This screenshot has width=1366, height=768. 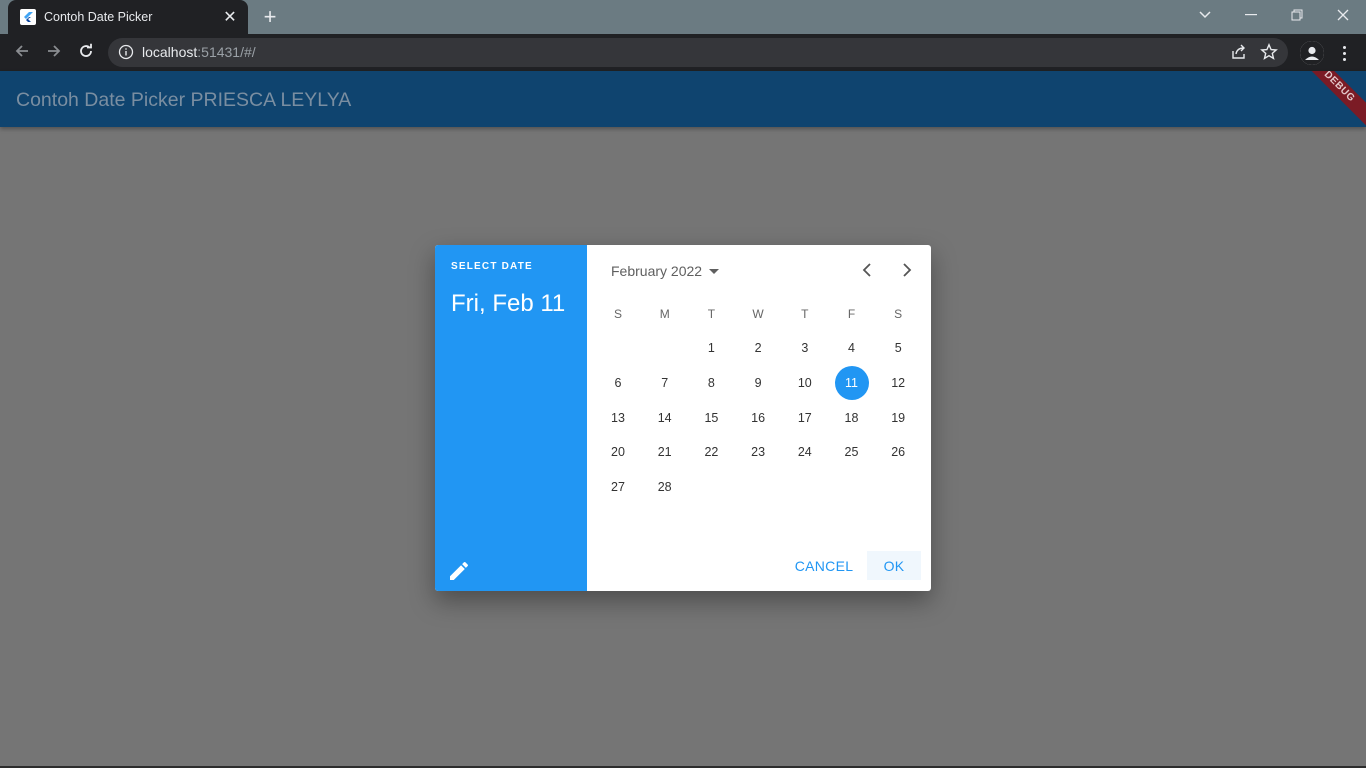 I want to click on day-cell: 18, so click(x=852, y=418).